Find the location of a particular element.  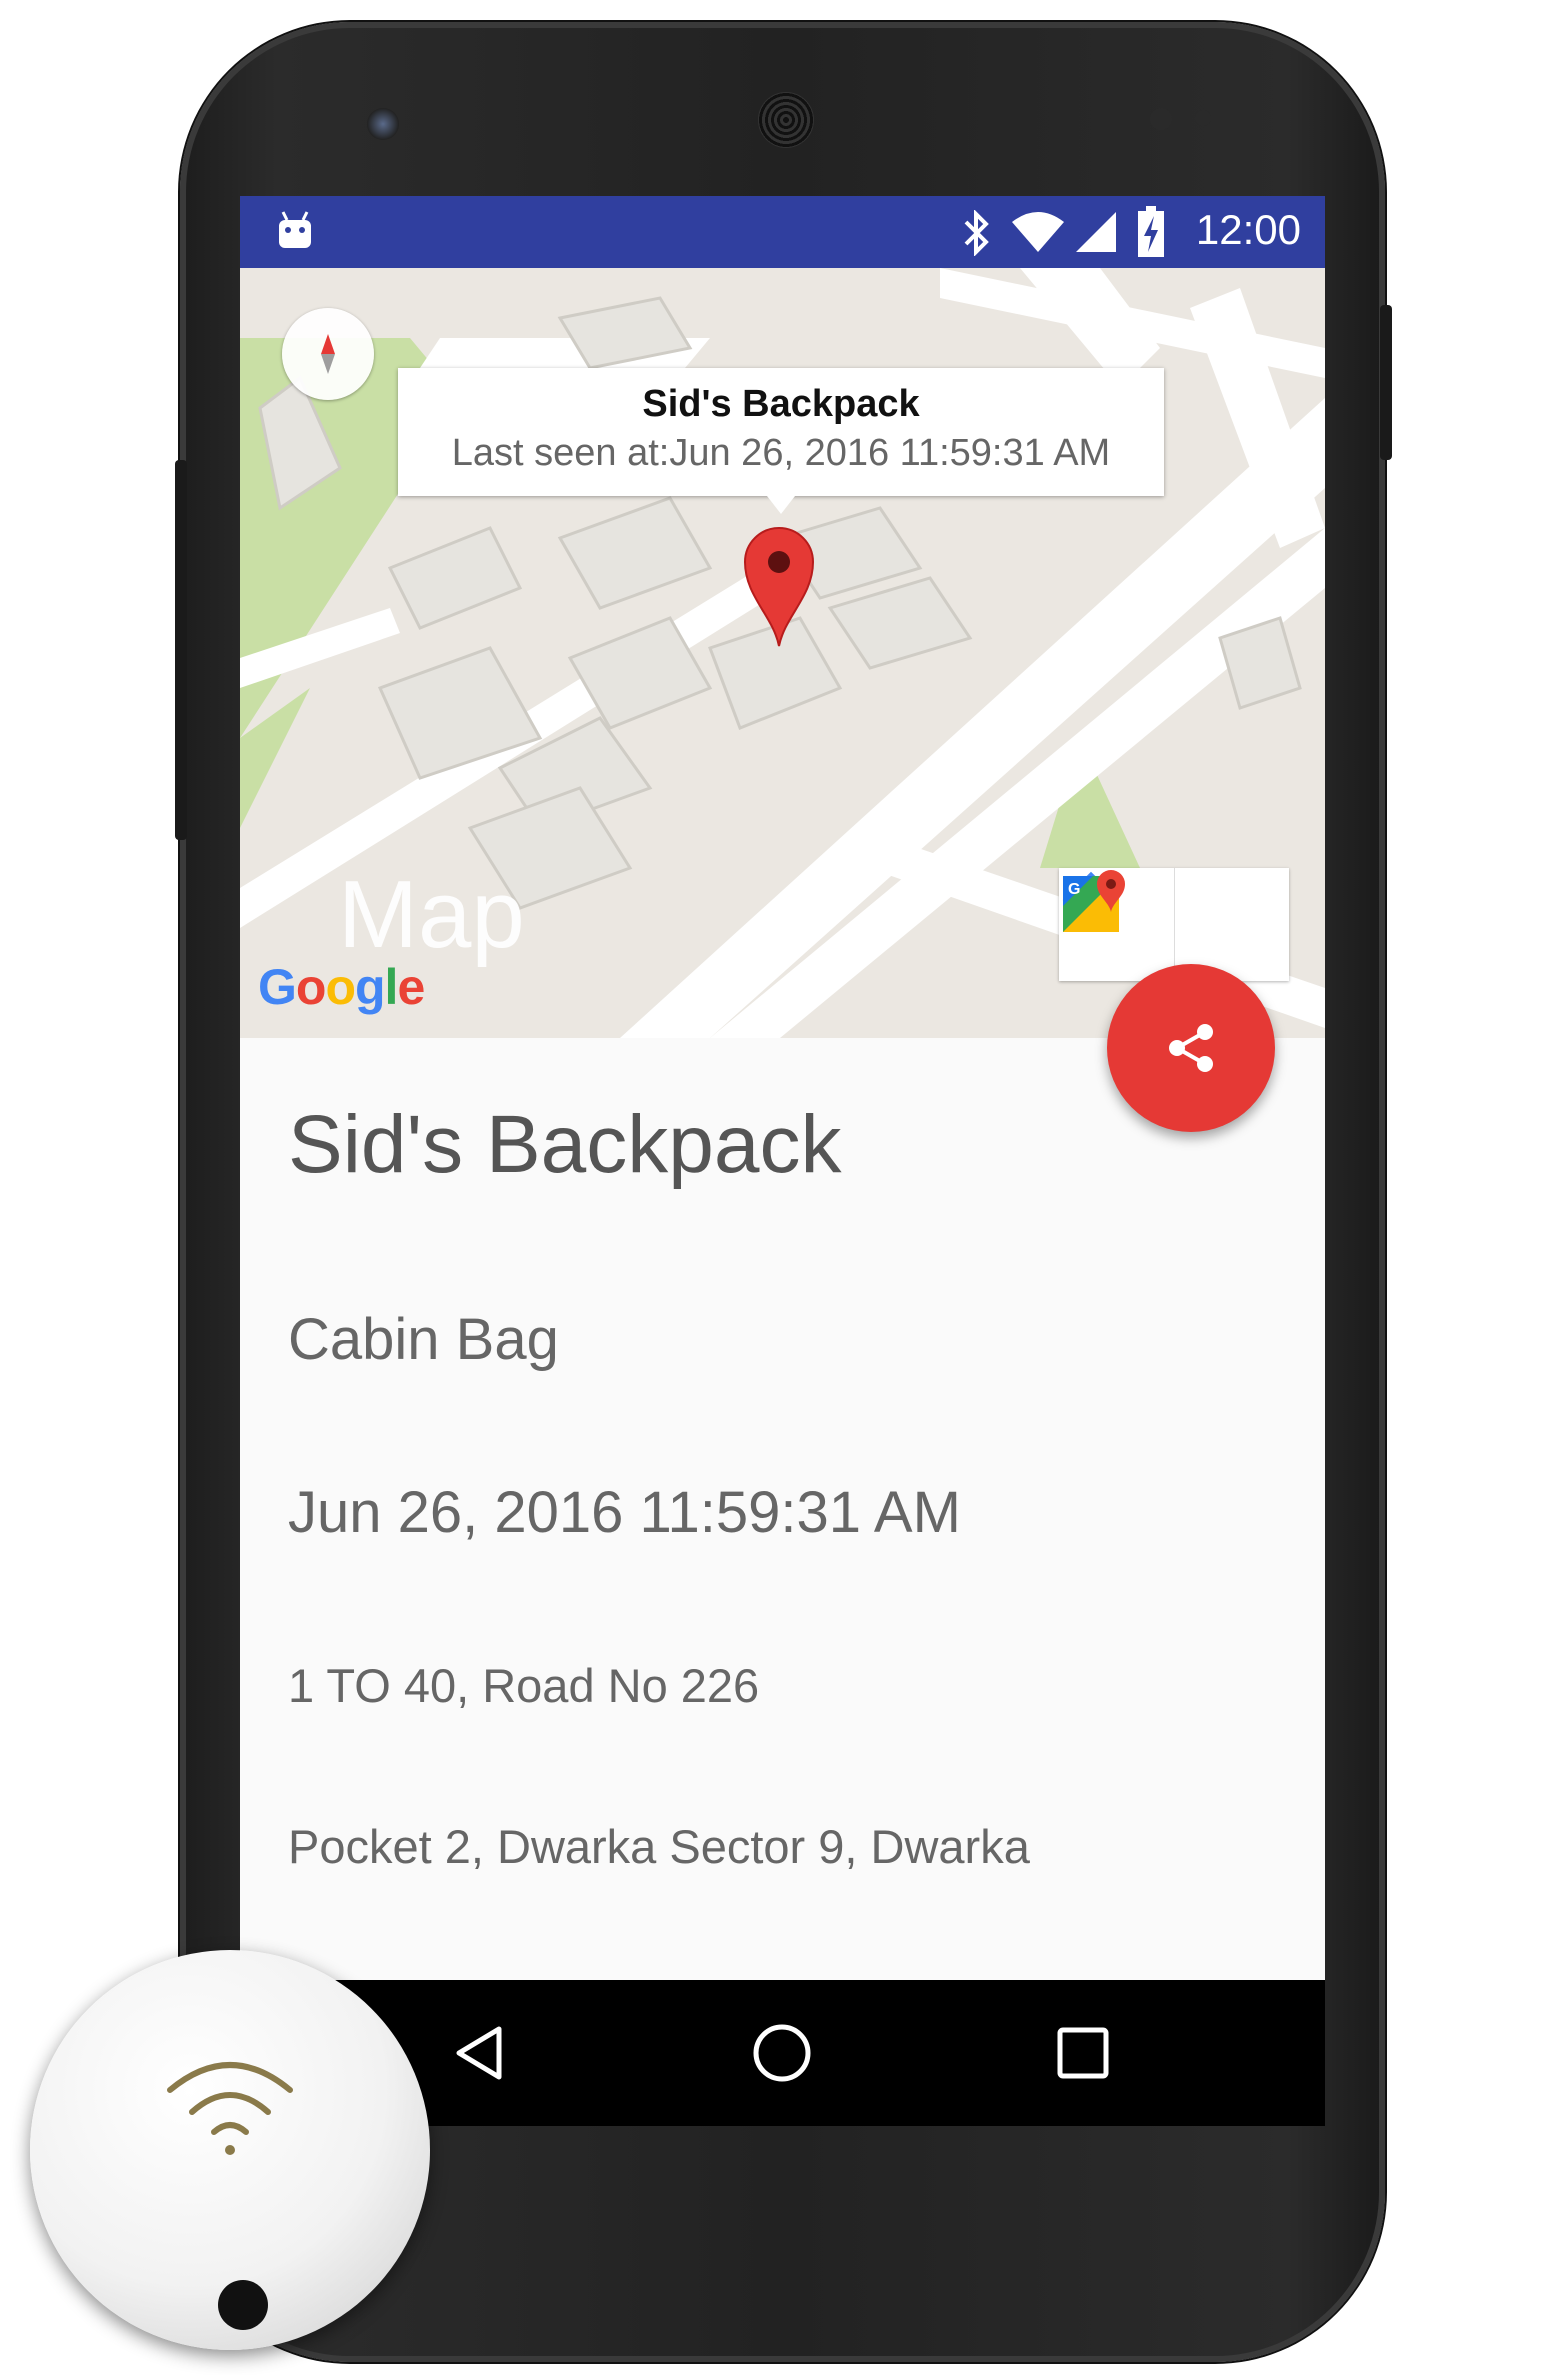

map-marker-icon is located at coordinates (779, 587).